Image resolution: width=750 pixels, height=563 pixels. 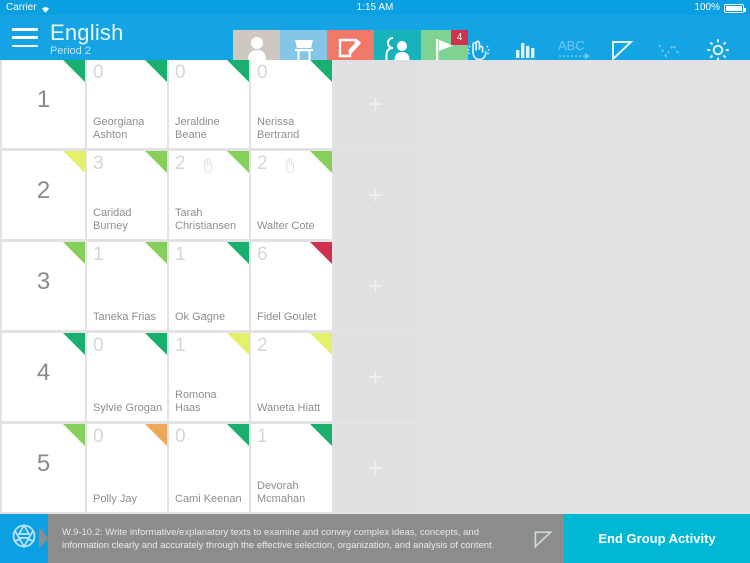 What do you see at coordinates (571, 45) in the screenshot?
I see `svg-text: ABC` at bounding box center [571, 45].